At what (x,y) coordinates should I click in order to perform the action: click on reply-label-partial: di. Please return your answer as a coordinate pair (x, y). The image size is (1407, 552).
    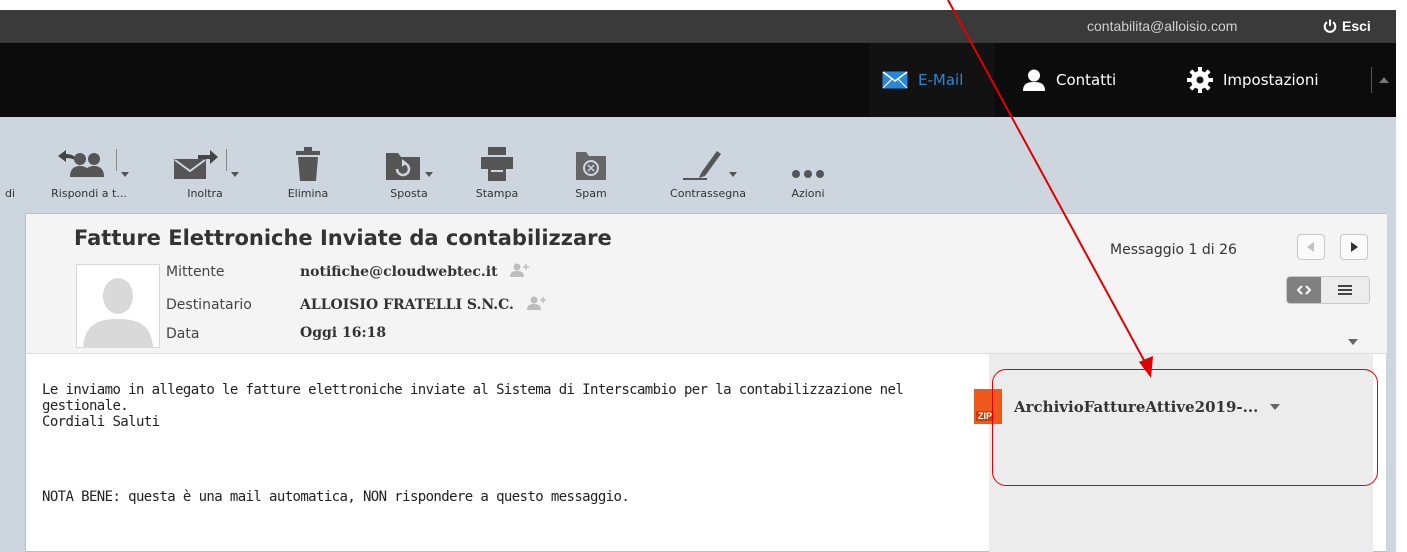
    Looking at the image, I should click on (10, 193).